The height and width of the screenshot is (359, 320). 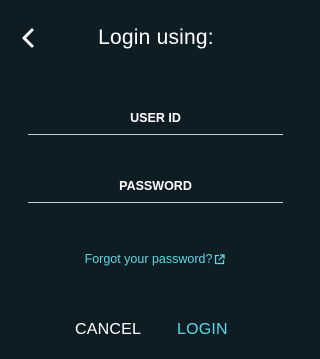 What do you see at coordinates (155, 186) in the screenshot?
I see `password-label: PASSWORD` at bounding box center [155, 186].